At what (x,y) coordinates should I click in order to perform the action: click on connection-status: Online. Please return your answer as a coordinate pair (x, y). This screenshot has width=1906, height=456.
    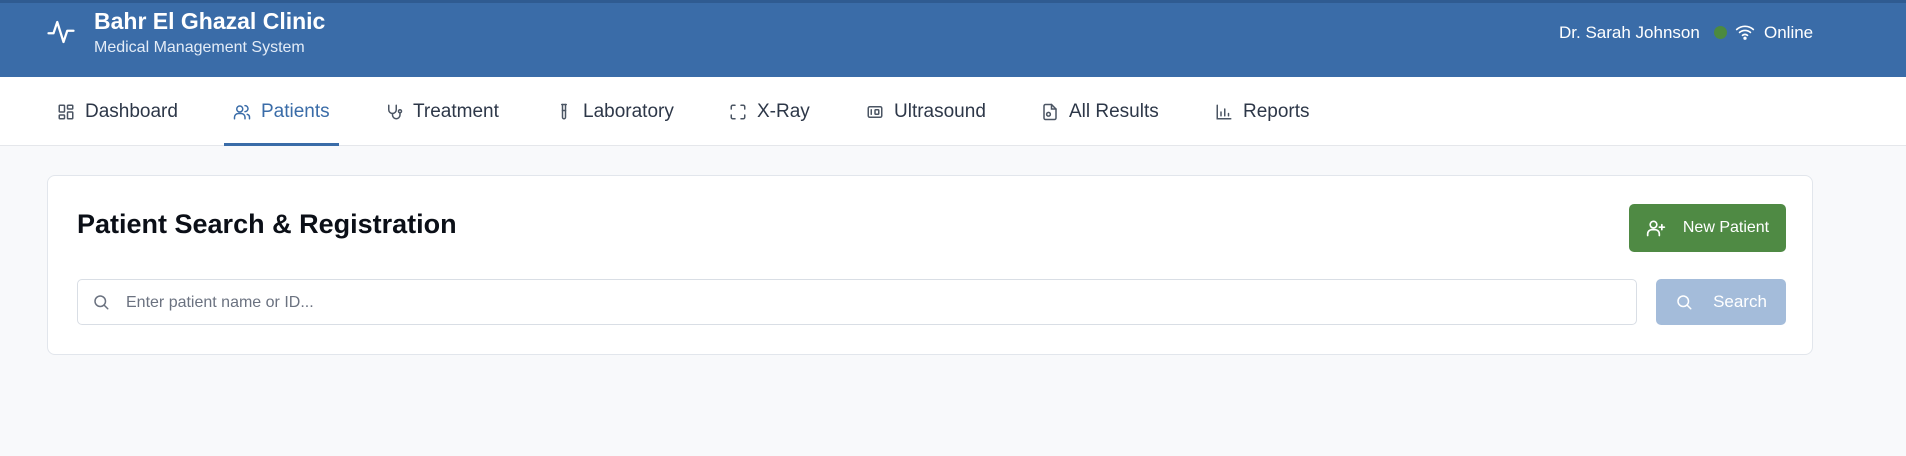
    Looking at the image, I should click on (1789, 32).